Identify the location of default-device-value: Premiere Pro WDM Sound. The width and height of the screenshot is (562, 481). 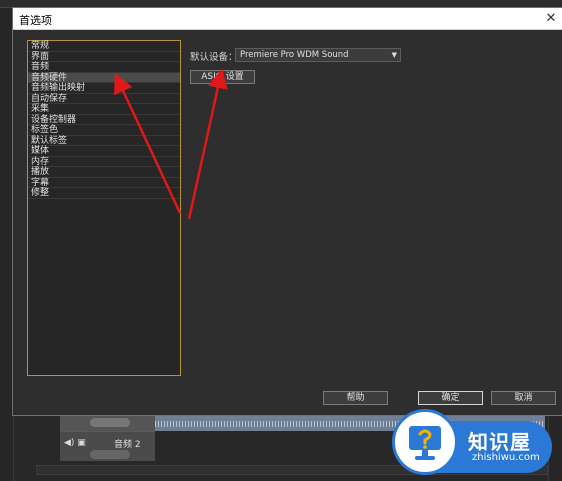
(294, 55).